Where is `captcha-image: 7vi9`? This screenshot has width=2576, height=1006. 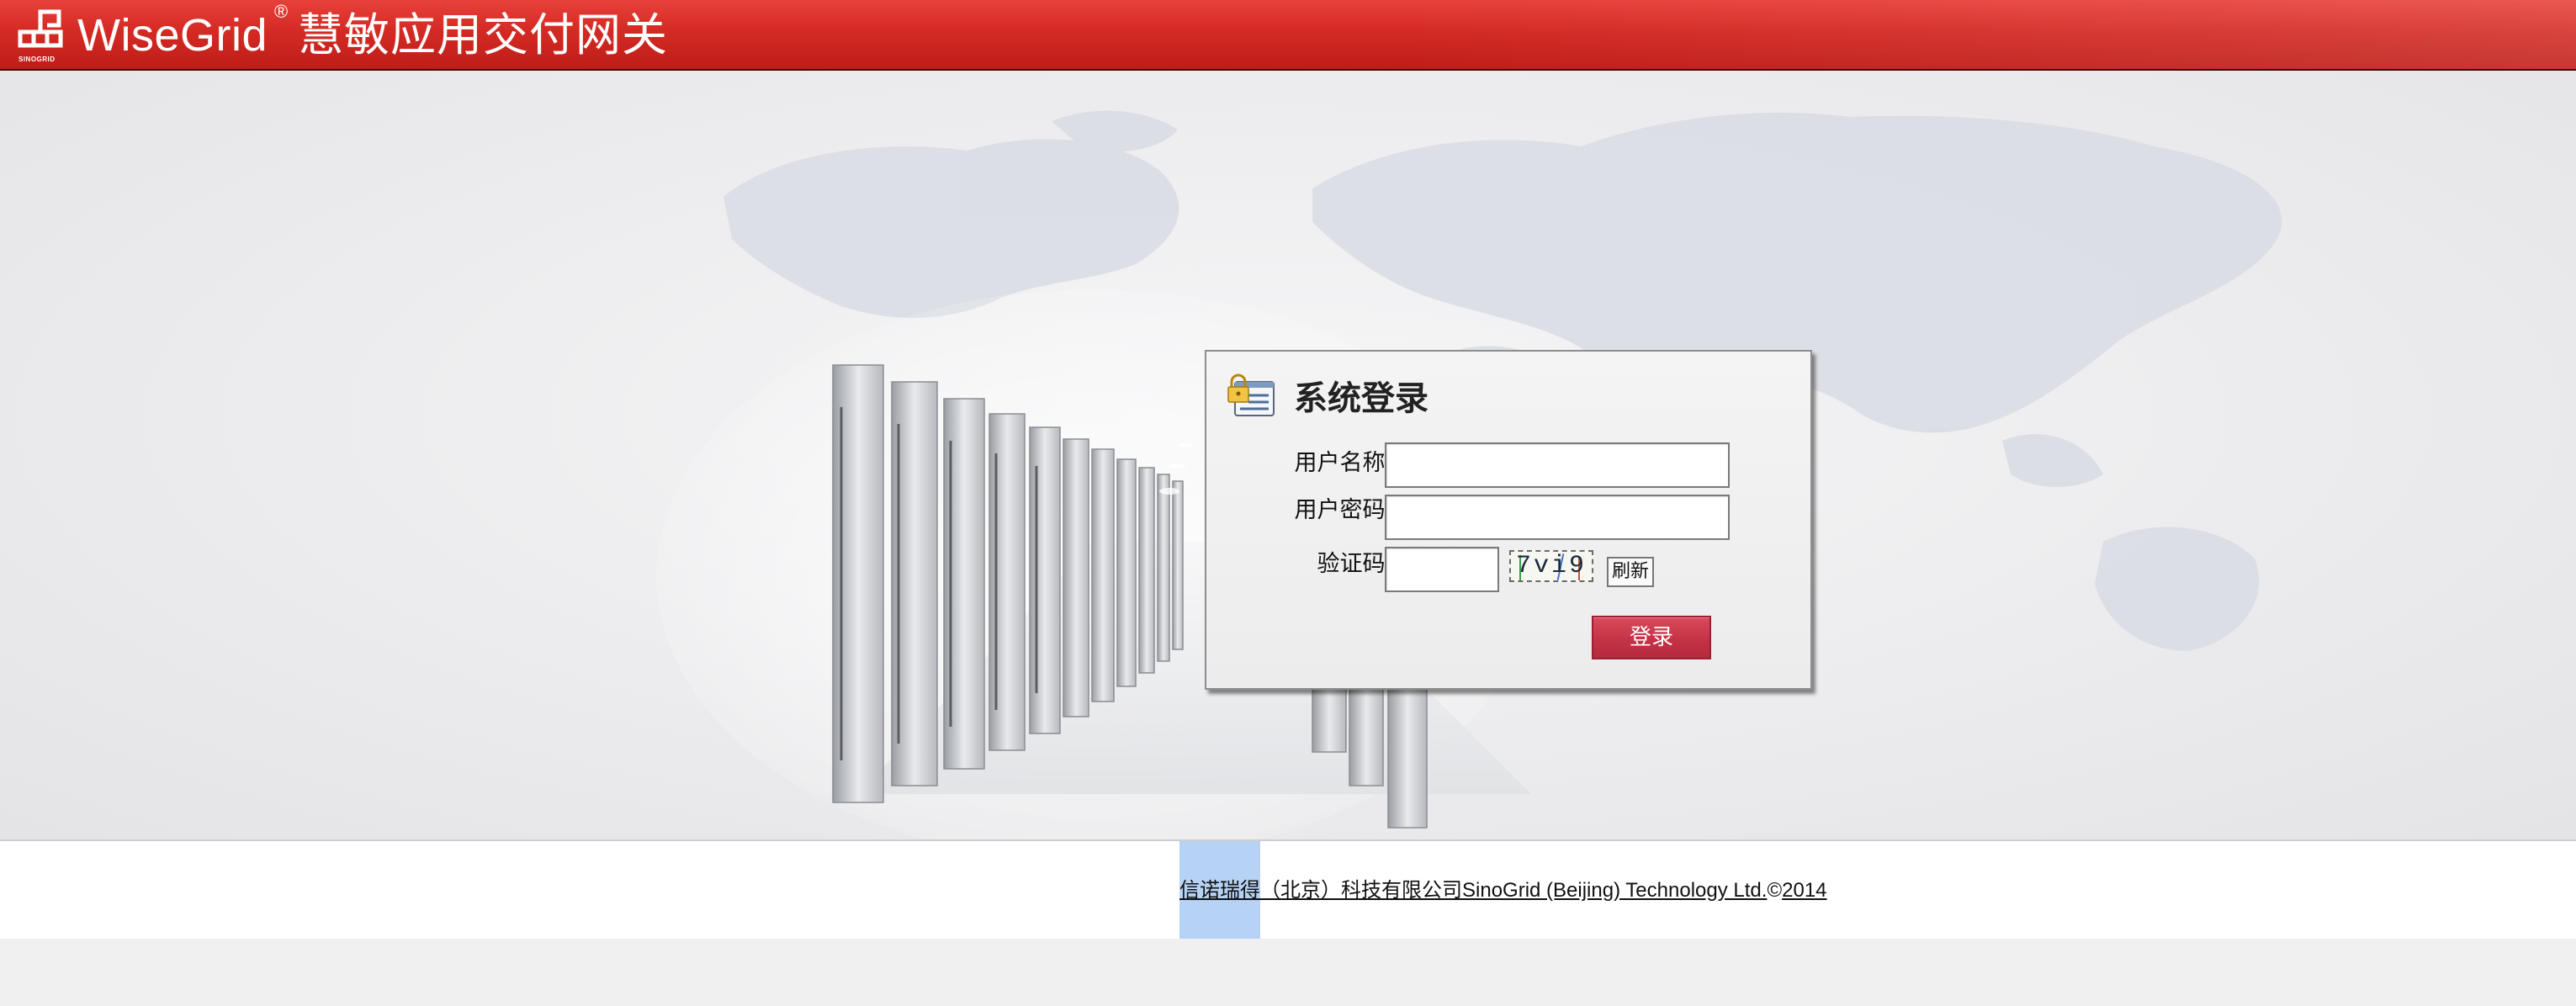
captcha-image: 7vi9 is located at coordinates (1551, 566).